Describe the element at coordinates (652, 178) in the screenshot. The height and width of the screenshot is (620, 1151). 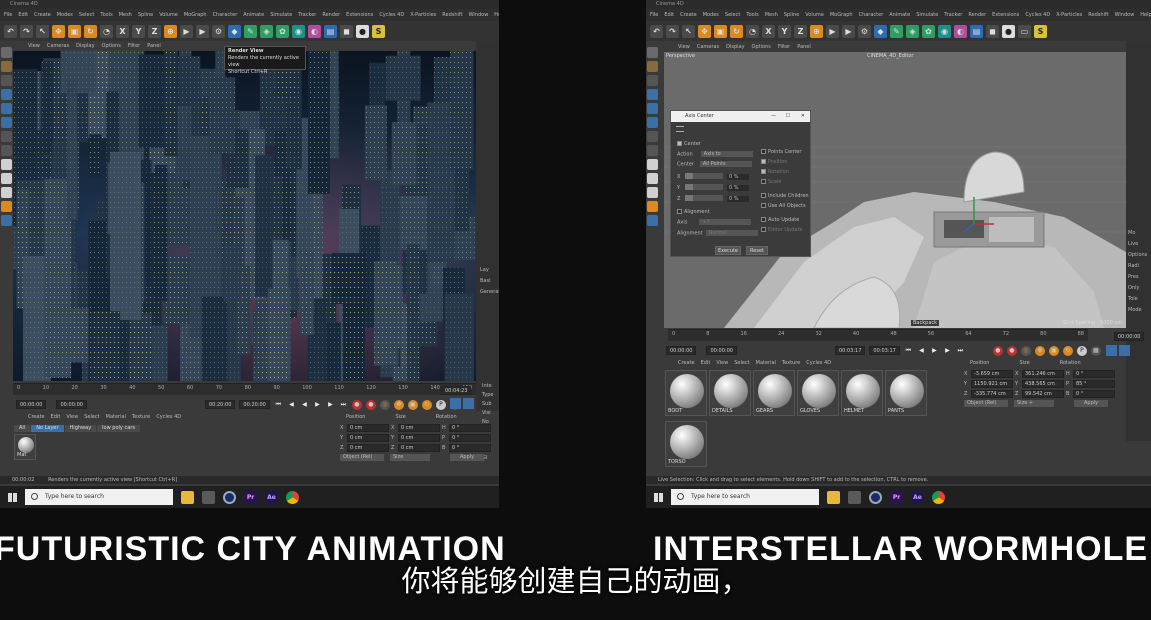
I see `snap-settings-icon` at that location.